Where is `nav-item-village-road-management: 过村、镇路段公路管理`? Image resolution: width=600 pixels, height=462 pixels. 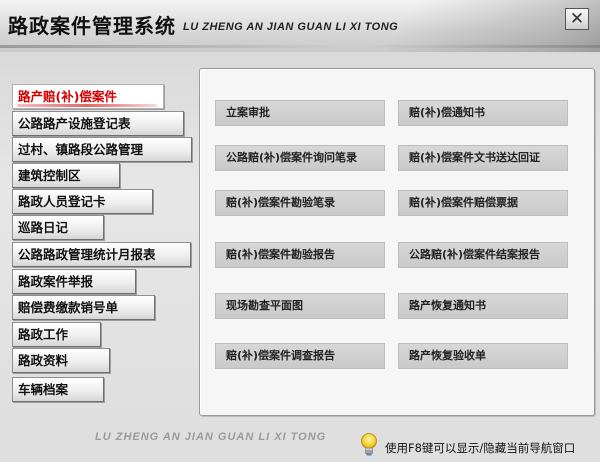
nav-item-village-road-management: 过村、镇路段公路管理 is located at coordinates (102, 149).